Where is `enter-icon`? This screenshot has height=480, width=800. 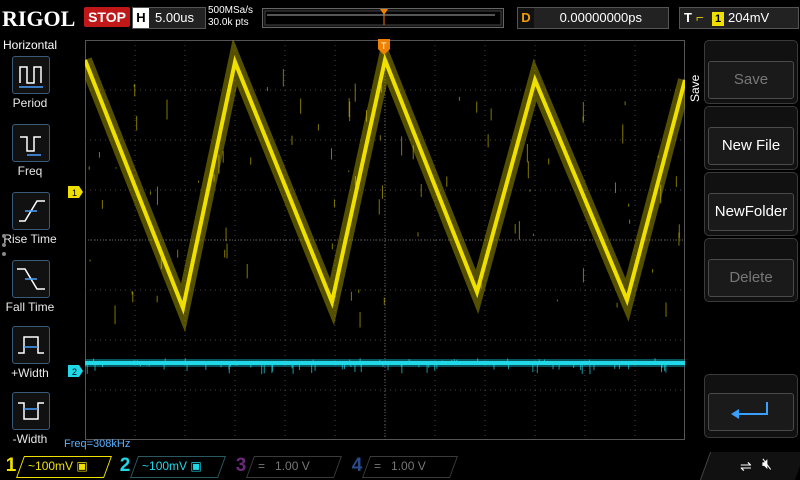 enter-icon is located at coordinates (751, 412).